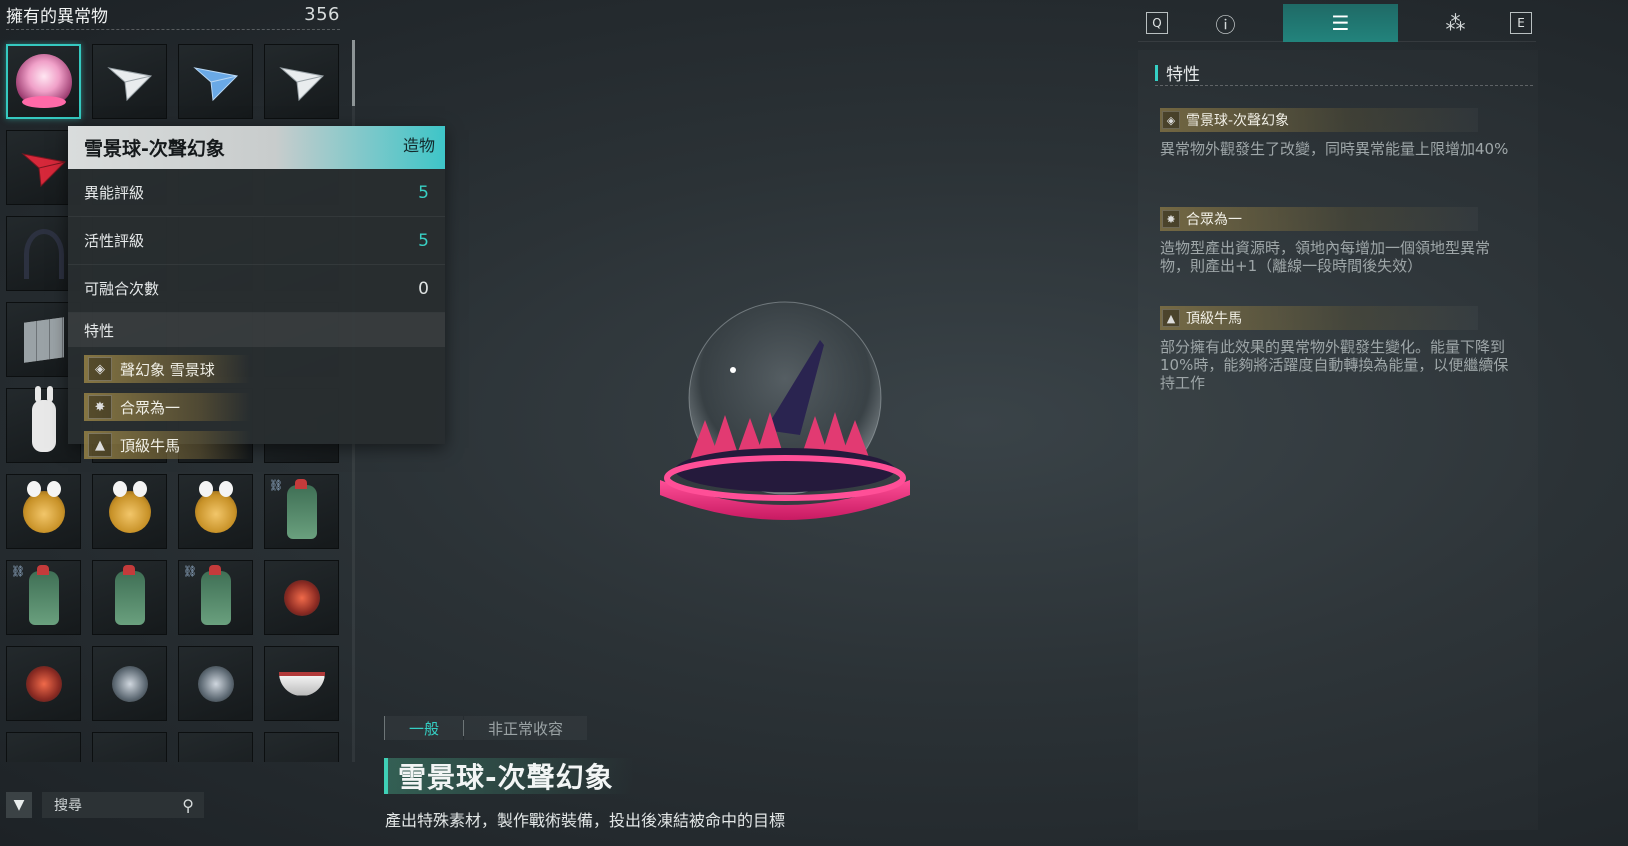 This screenshot has height=846, width=1628. What do you see at coordinates (1225, 23) in the screenshot?
I see `info-icon: ⓘ` at bounding box center [1225, 23].